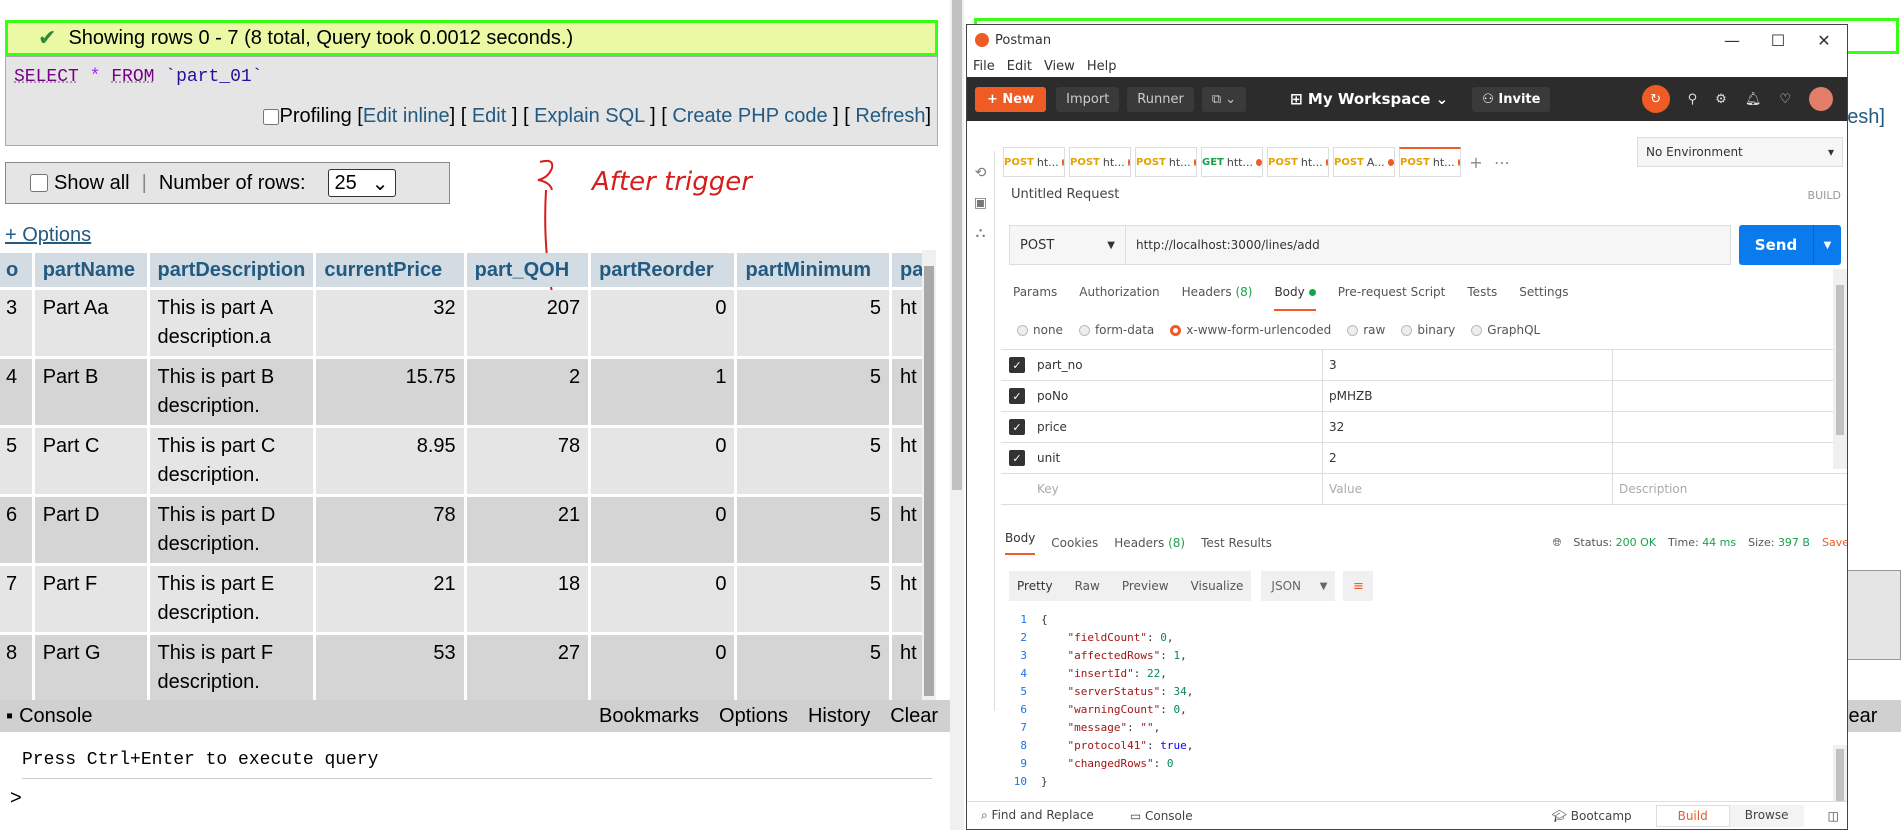 The width and height of the screenshot is (1901, 830). What do you see at coordinates (1821, 99) in the screenshot?
I see `user-avatar` at bounding box center [1821, 99].